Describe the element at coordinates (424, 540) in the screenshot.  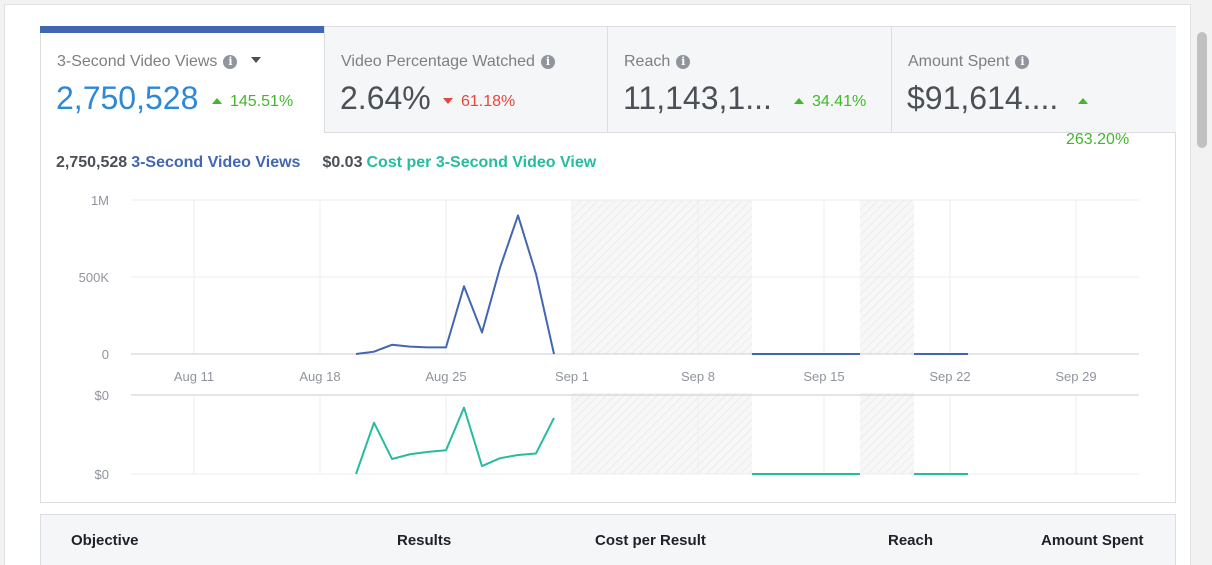
I see `column-header-results: Results` at that location.